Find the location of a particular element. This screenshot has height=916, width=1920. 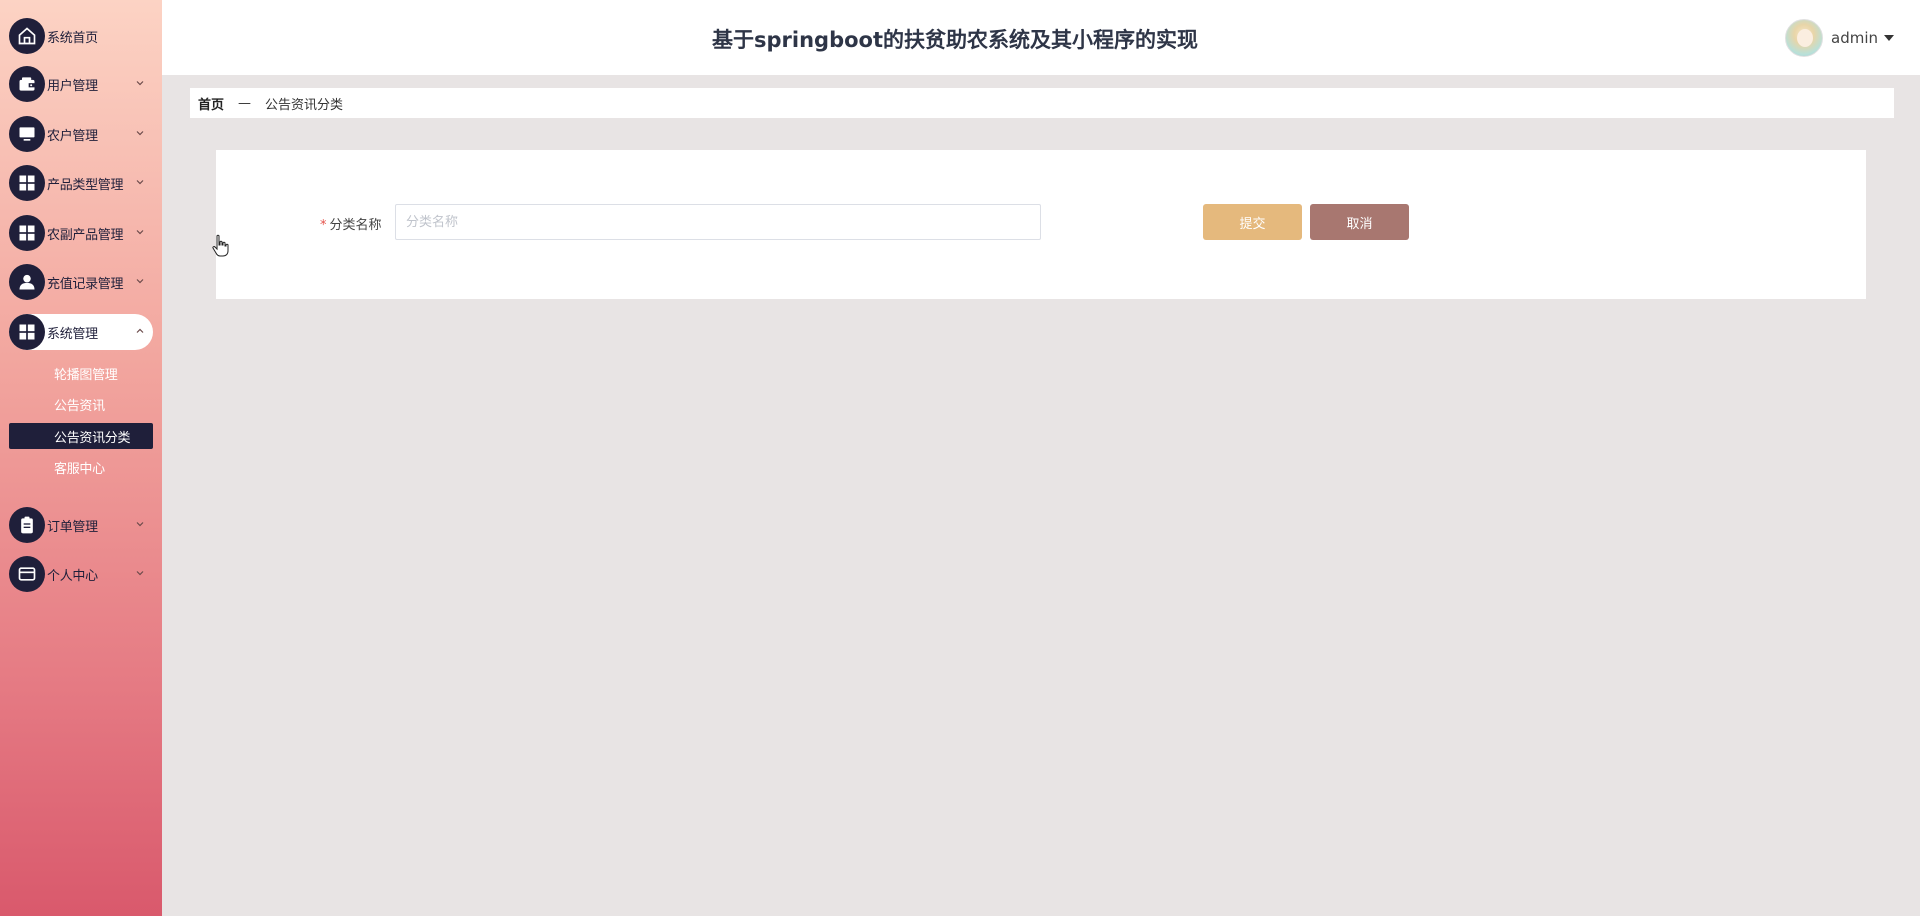

monitor-icon is located at coordinates (27, 134).